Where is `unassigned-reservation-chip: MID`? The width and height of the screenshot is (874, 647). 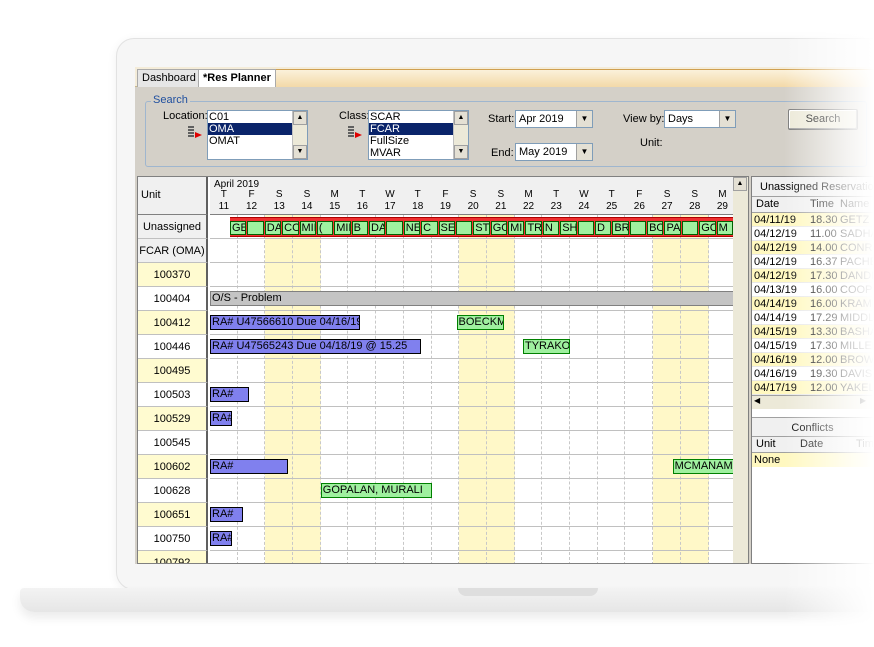 unassigned-reservation-chip: MID is located at coordinates (307, 228).